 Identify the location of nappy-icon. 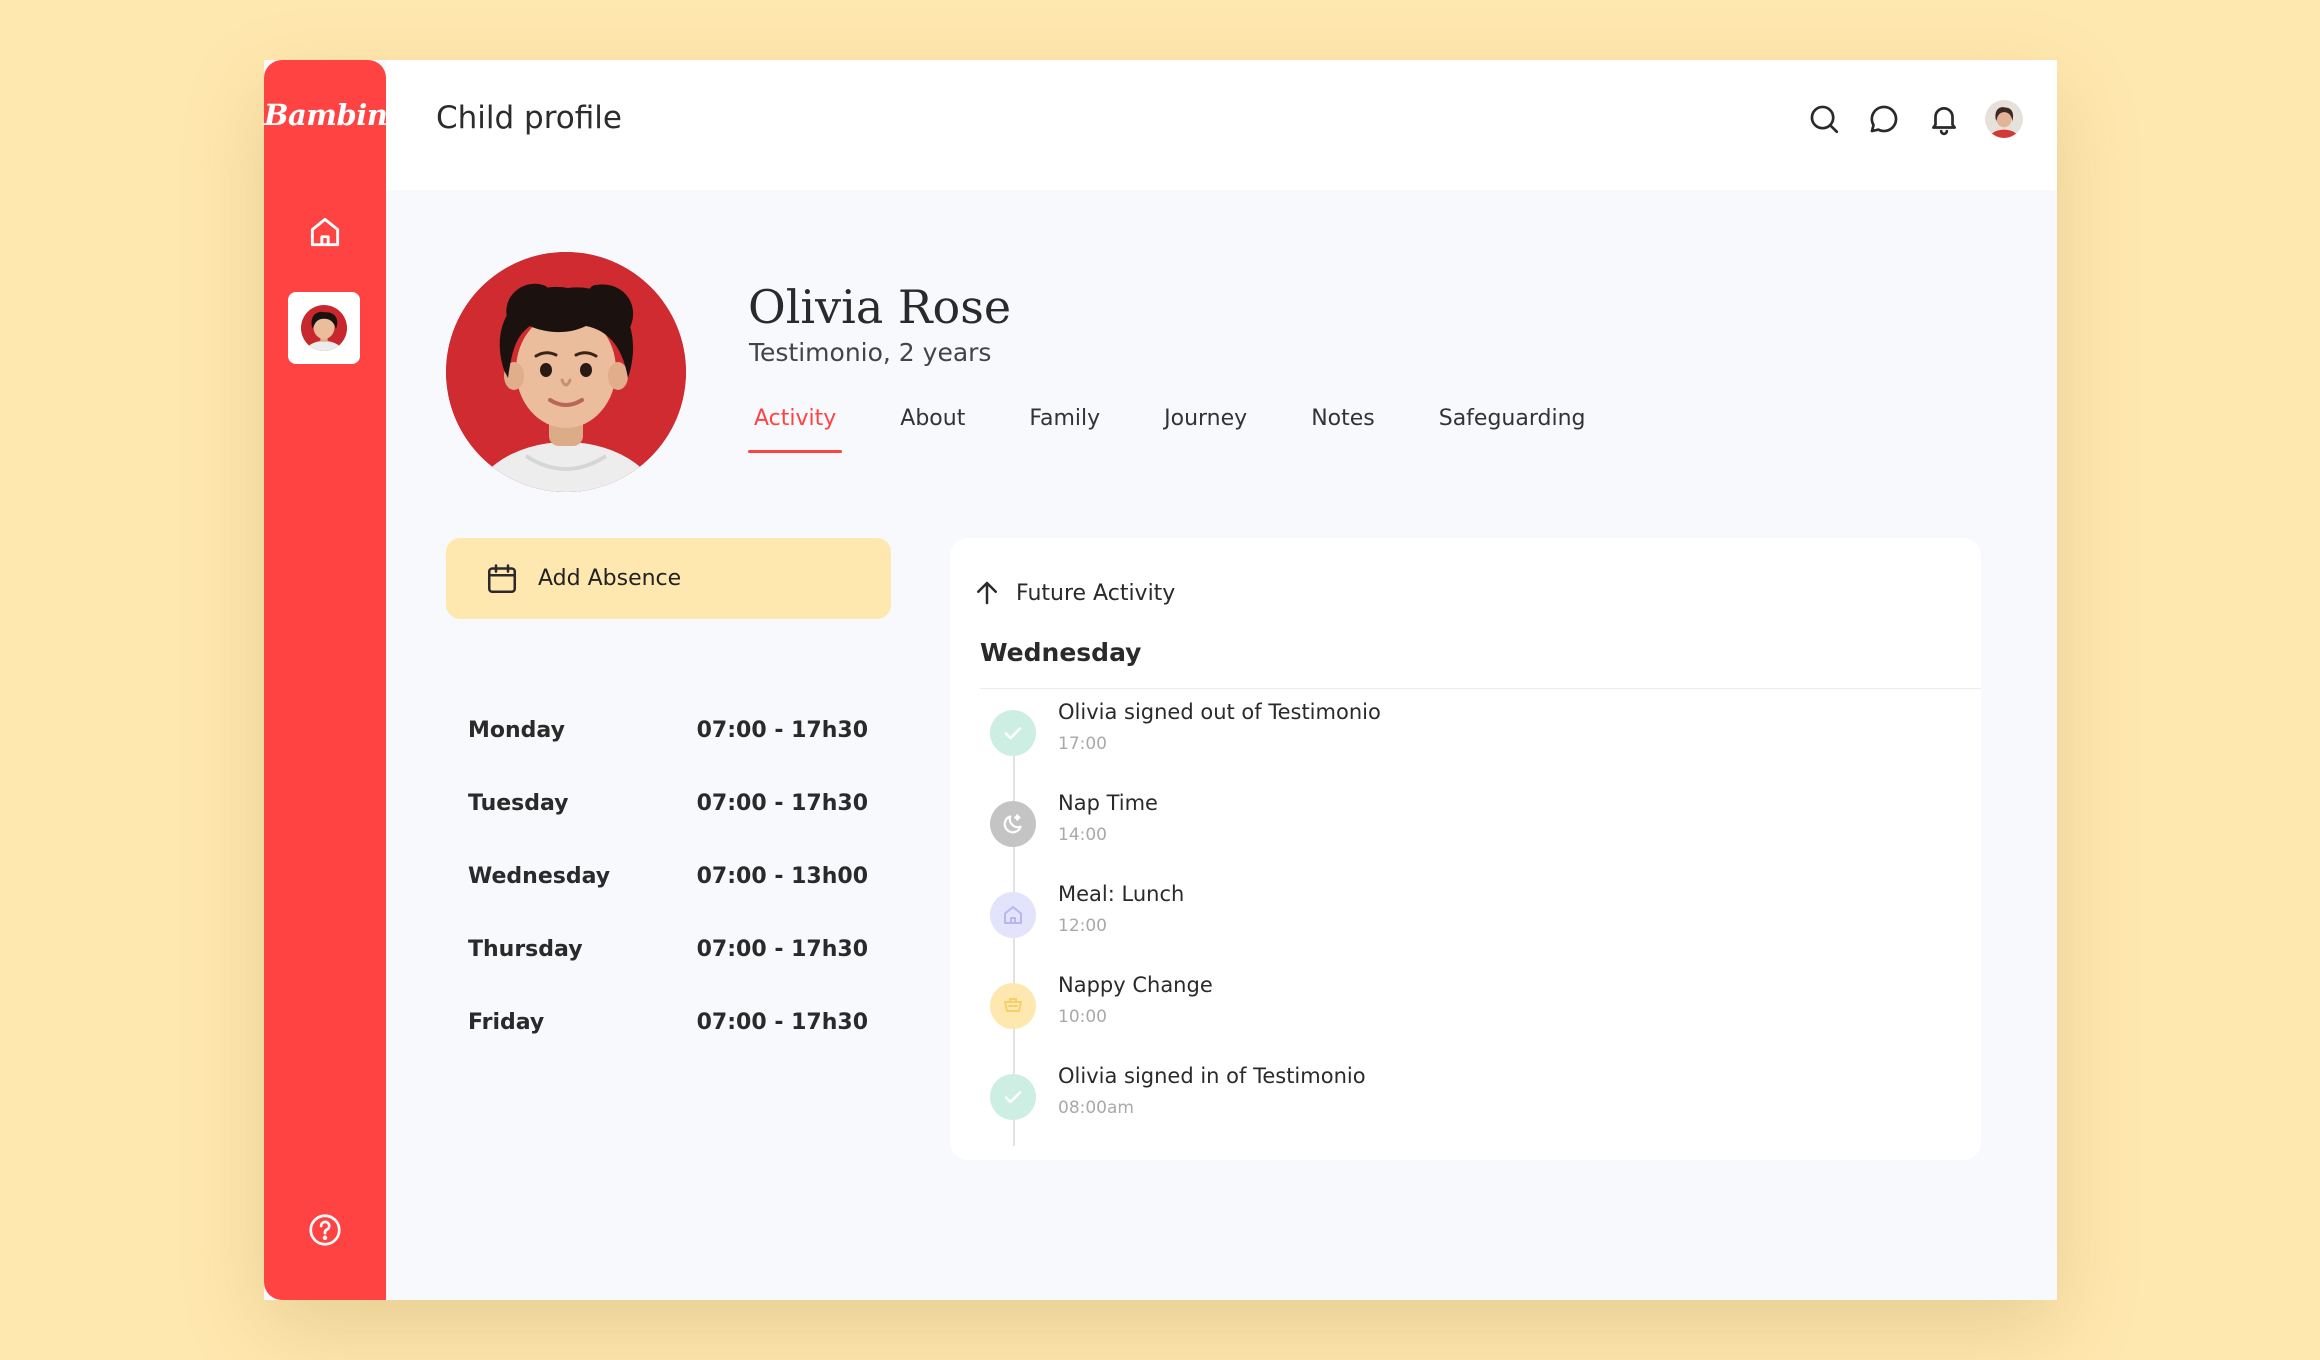
(1013, 1006).